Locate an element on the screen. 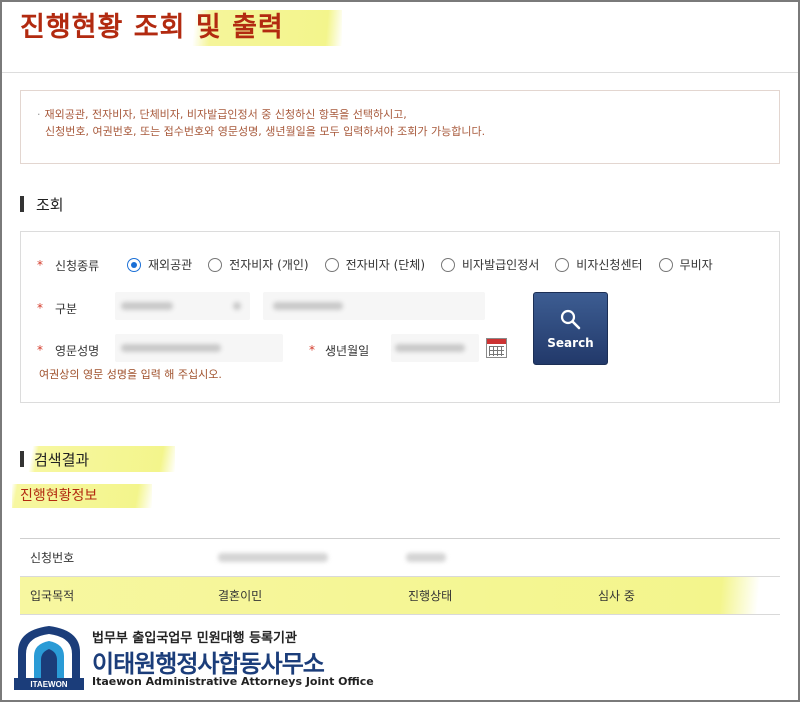 This screenshot has height=702, width=800. birth-date-input is located at coordinates (435, 348).